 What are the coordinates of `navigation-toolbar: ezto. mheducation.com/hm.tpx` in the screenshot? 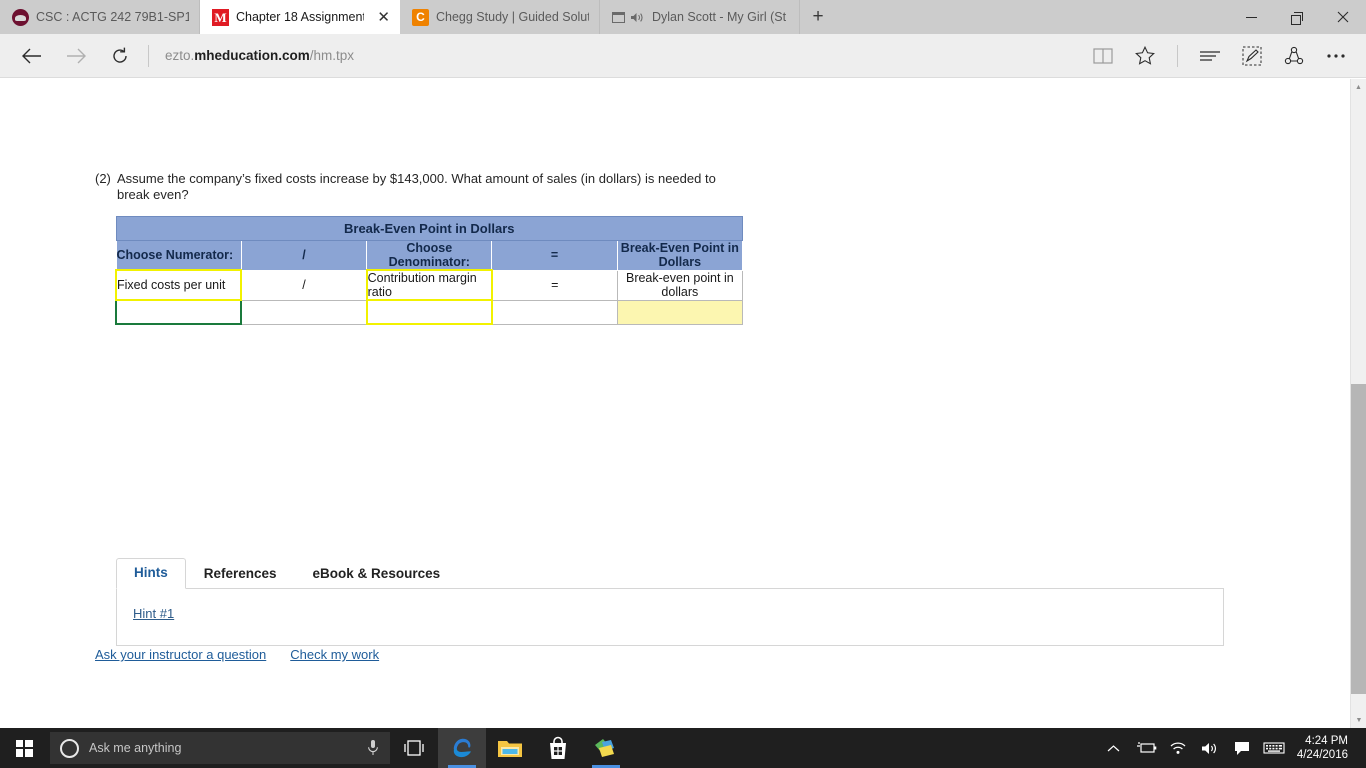 It's located at (683, 56).